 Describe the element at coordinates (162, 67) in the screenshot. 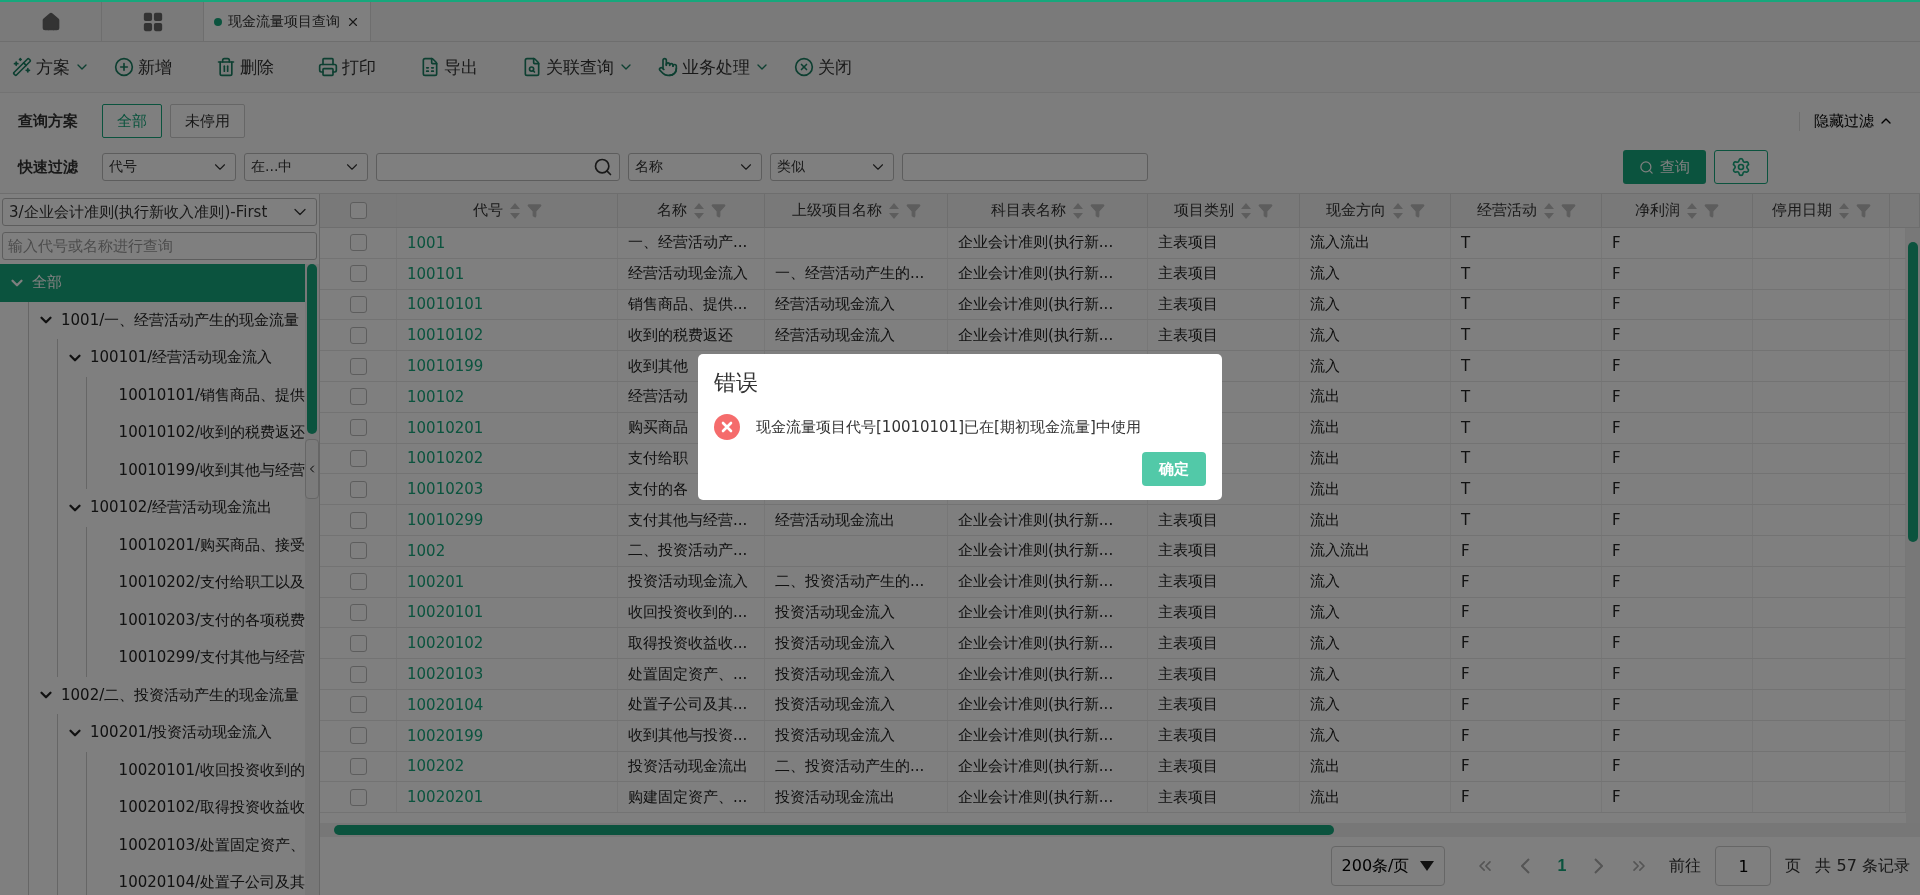

I see `toolbar-button: 新增` at that location.